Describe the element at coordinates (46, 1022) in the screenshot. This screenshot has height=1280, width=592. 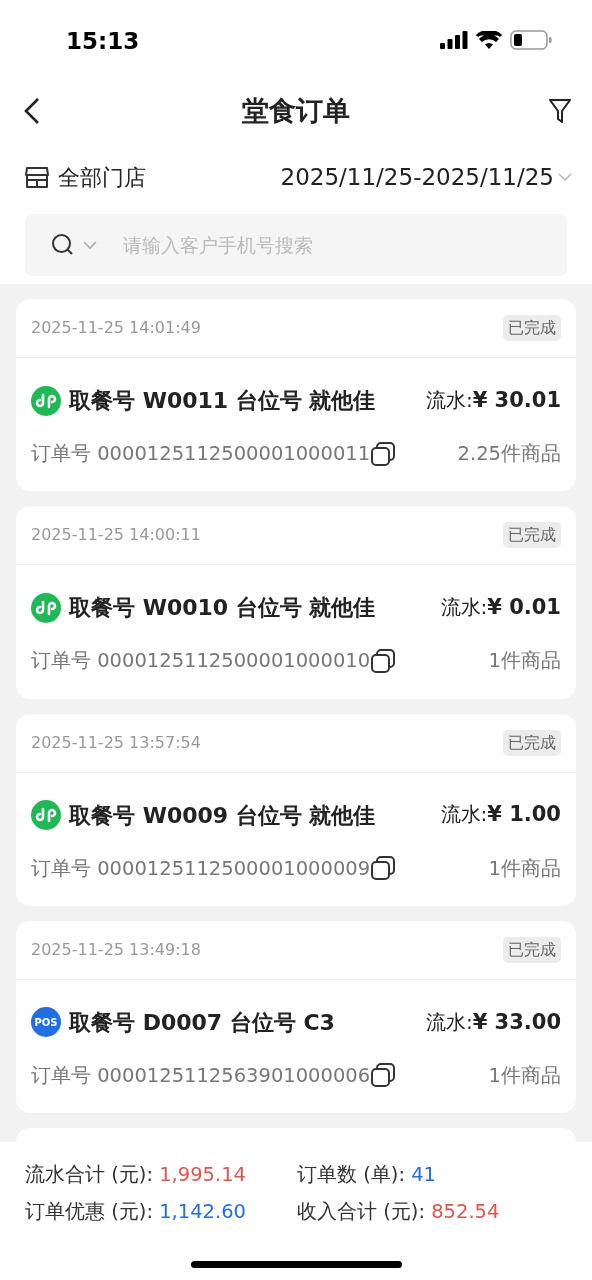
I see `pos-icon: POS` at that location.